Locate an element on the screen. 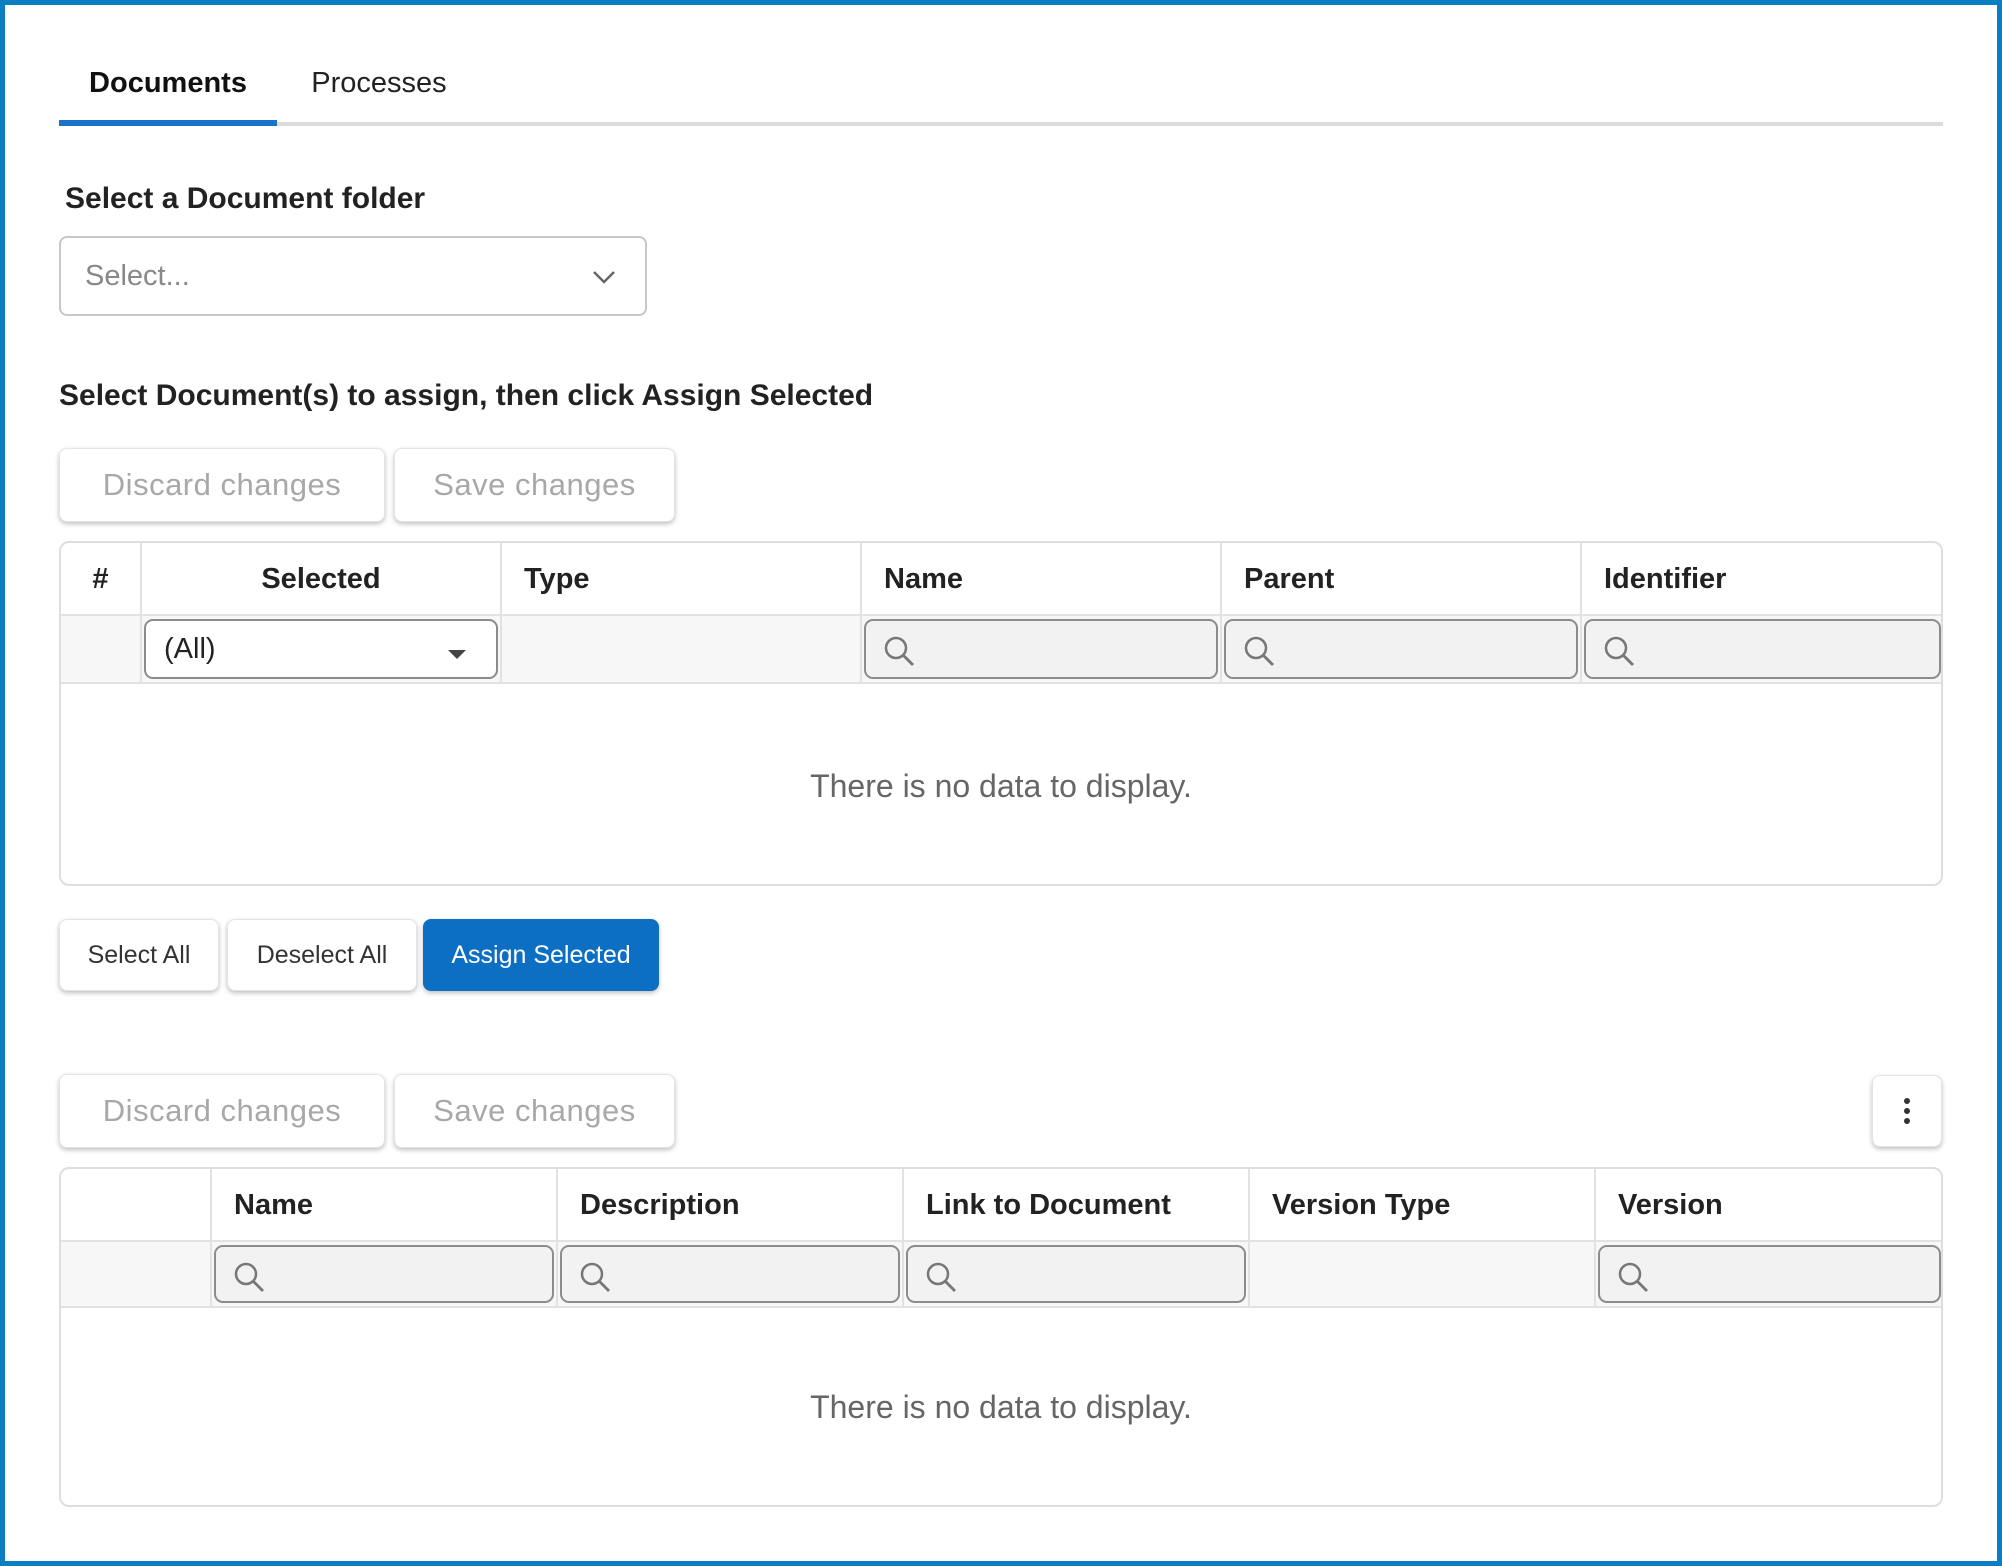 This screenshot has width=2002, height=1566. filter-cell-selected: (All) is located at coordinates (322, 649).